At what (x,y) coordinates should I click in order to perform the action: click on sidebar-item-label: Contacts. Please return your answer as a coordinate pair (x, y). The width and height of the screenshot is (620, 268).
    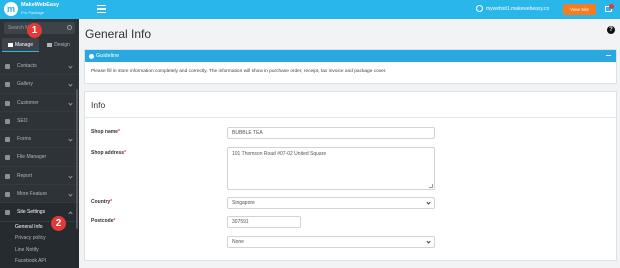
    Looking at the image, I should click on (27, 66).